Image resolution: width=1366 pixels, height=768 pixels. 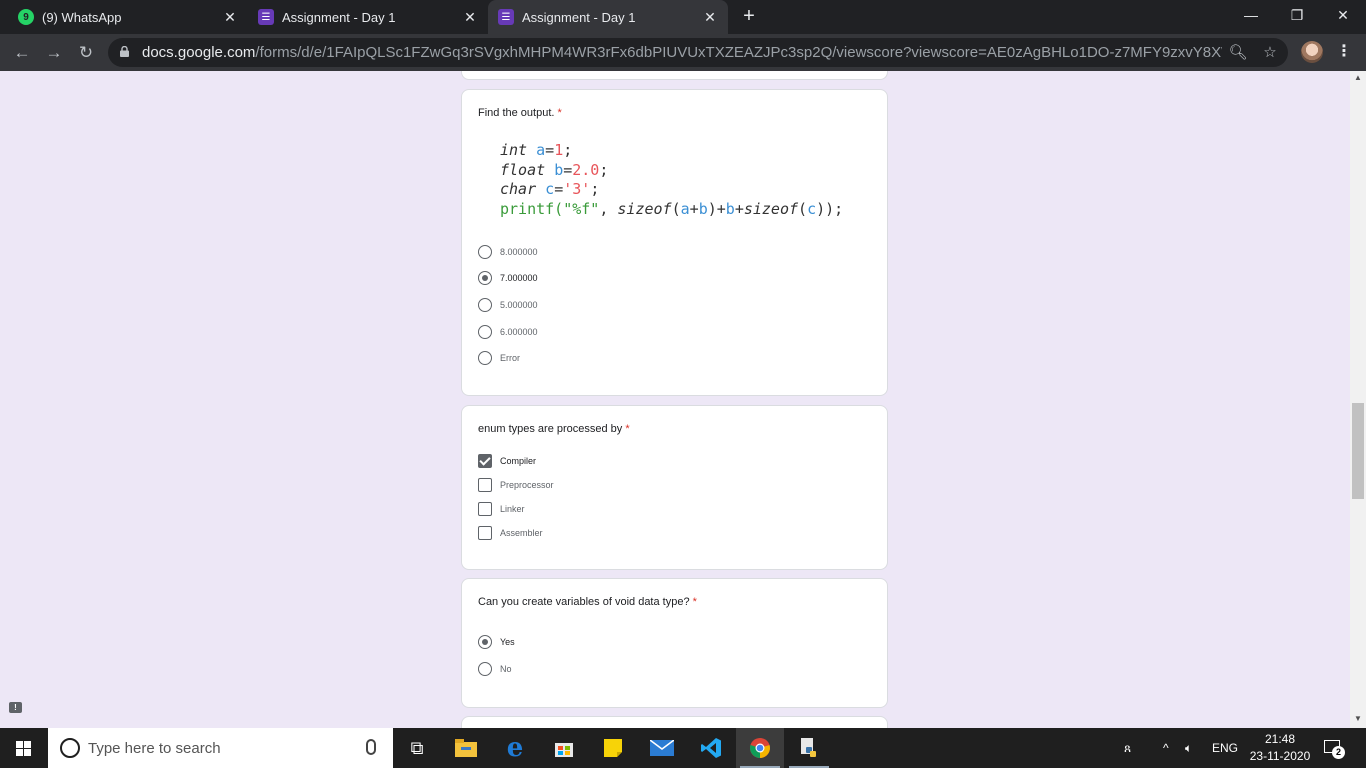 I want to click on file-explorer-icon, so click(x=466, y=748).